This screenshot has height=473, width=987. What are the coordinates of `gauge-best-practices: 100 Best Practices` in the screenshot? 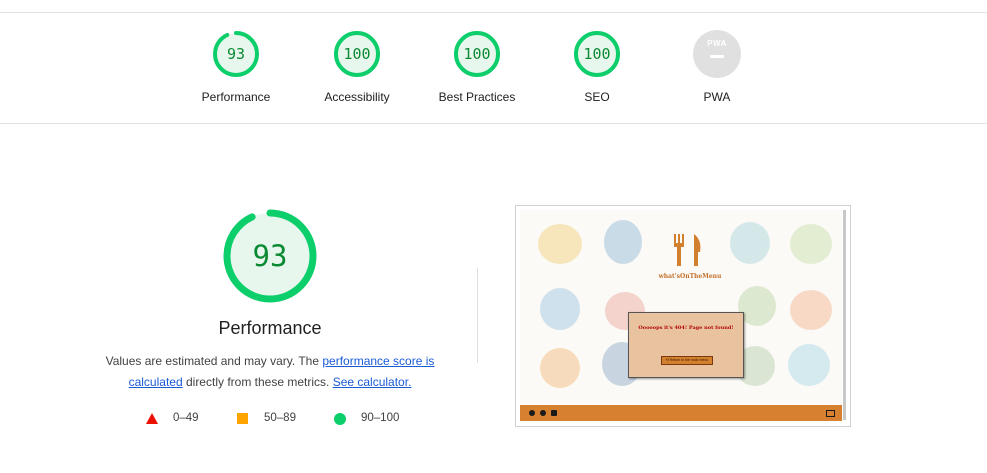 It's located at (477, 67).